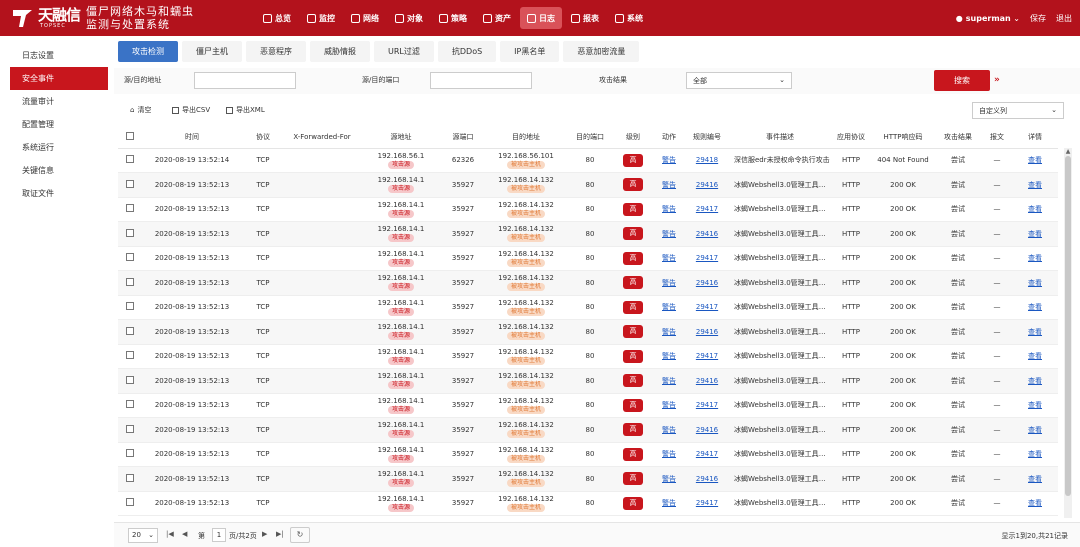 The height and width of the screenshot is (547, 1080). What do you see at coordinates (453, 18) in the screenshot?
I see `topnav-item-4: 策略` at bounding box center [453, 18].